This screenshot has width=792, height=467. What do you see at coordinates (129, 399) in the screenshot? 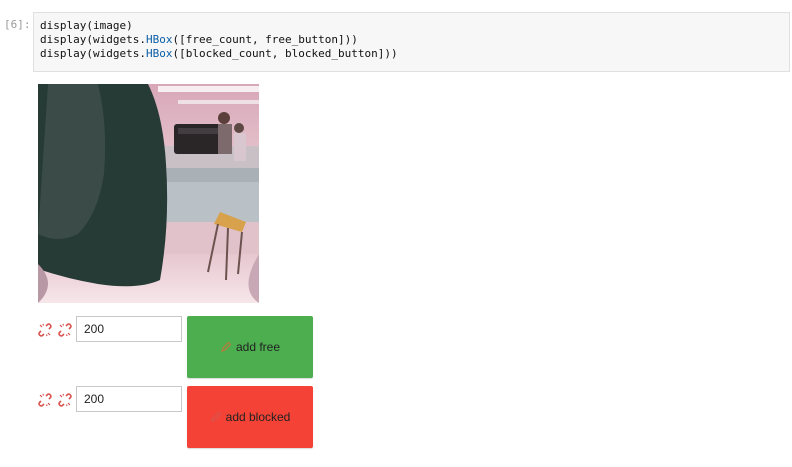
I see `blocked-count-input` at bounding box center [129, 399].